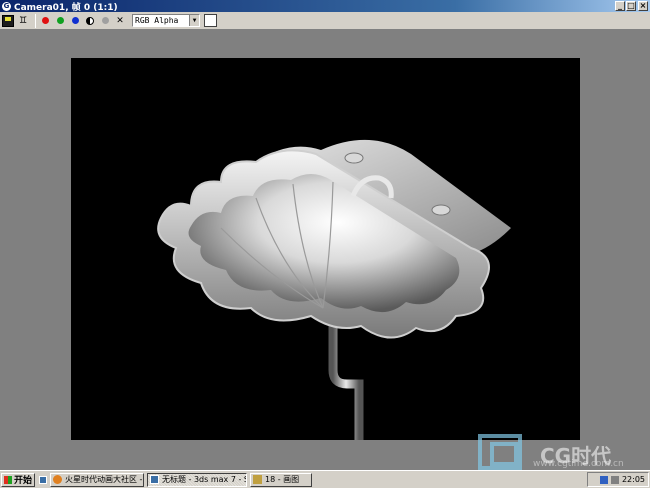  Describe the element at coordinates (210, 20) in the screenshot. I see `color-swatch` at that location.